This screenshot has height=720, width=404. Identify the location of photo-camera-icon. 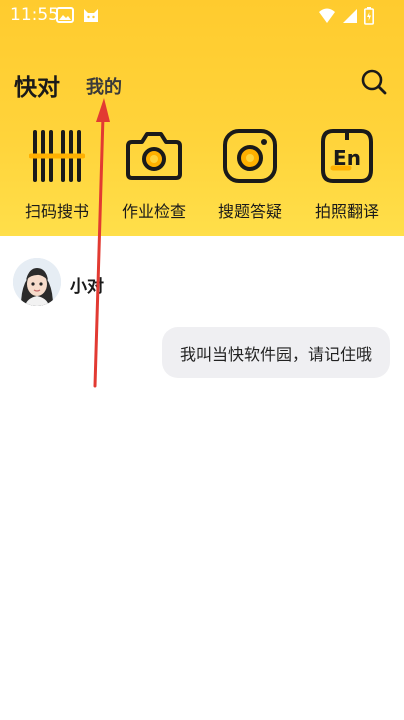
(250, 156).